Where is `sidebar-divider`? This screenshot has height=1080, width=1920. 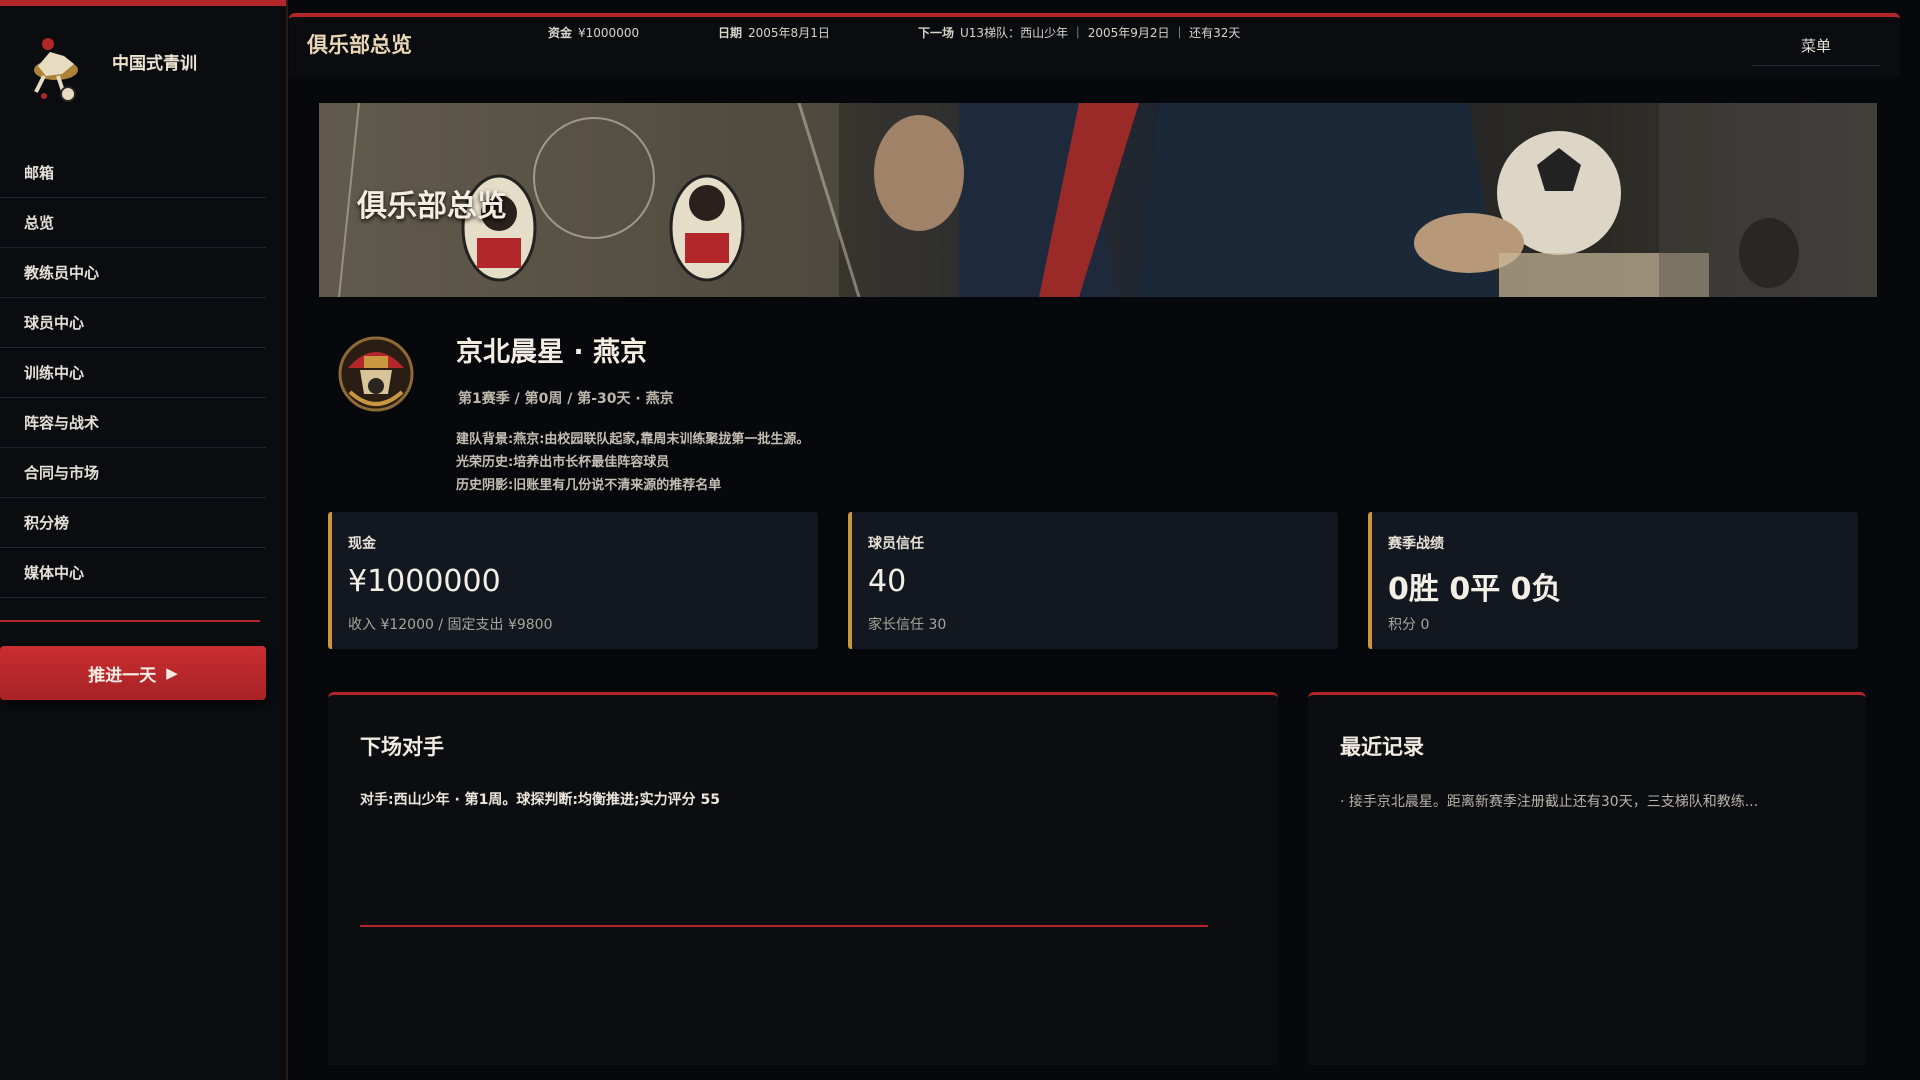
sidebar-divider is located at coordinates (130, 621).